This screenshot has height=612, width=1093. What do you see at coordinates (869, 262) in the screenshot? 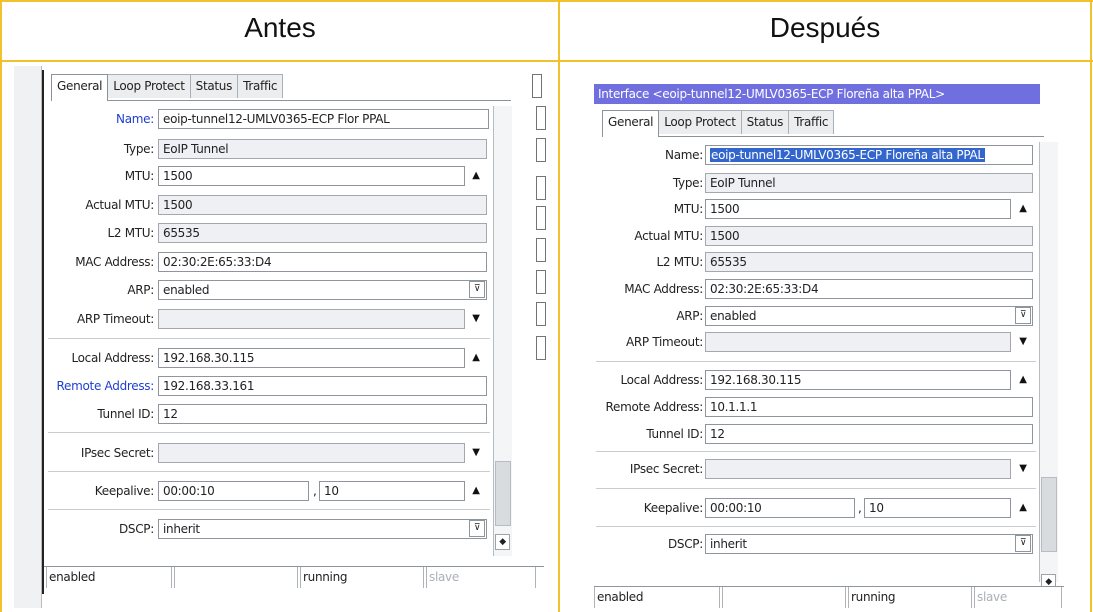
I see `l2-mtu-field: 65535` at bounding box center [869, 262].